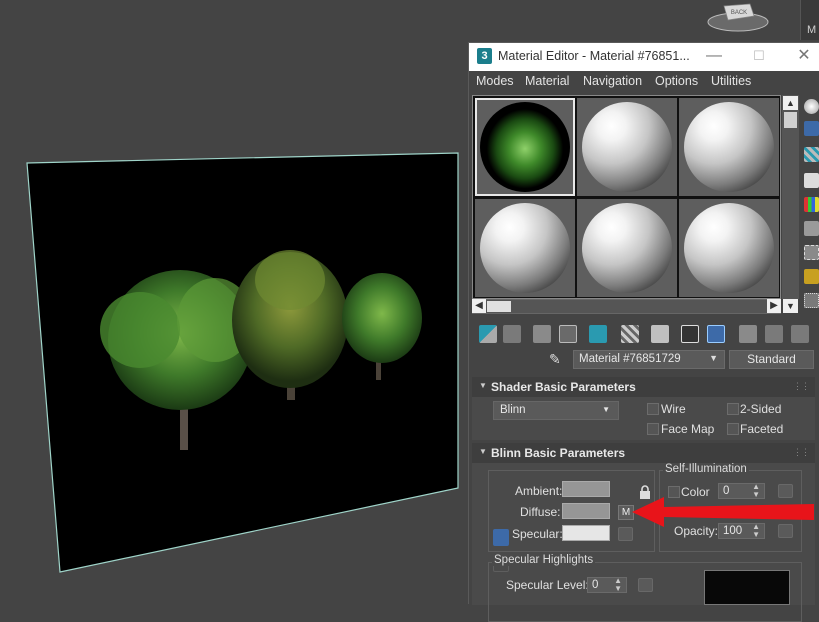 The height and width of the screenshot is (622, 819). I want to click on menu-options: Options, so click(676, 81).